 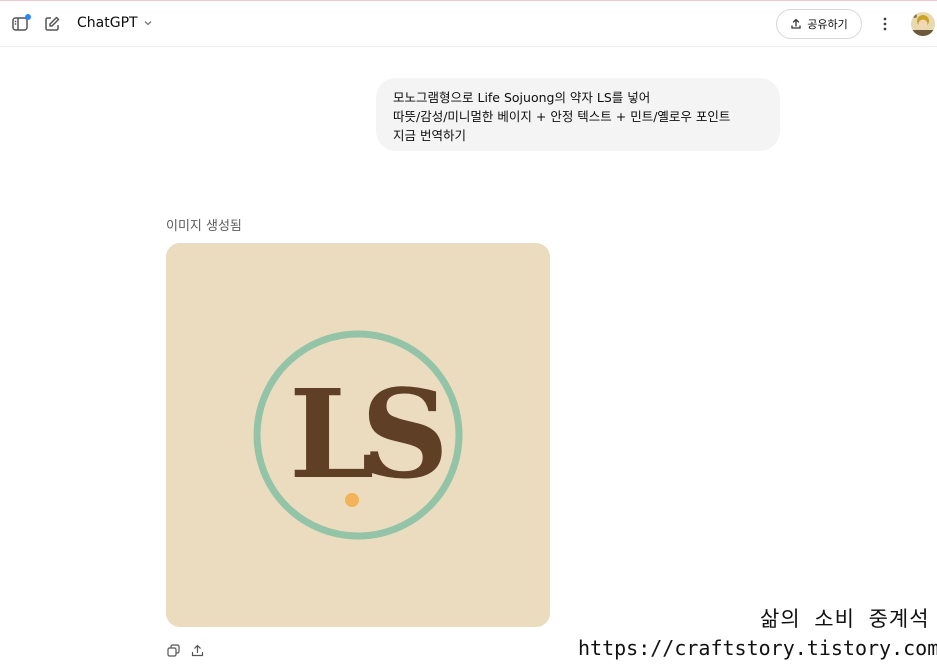 What do you see at coordinates (107, 23) in the screenshot?
I see `model-name: ChatGPT` at bounding box center [107, 23].